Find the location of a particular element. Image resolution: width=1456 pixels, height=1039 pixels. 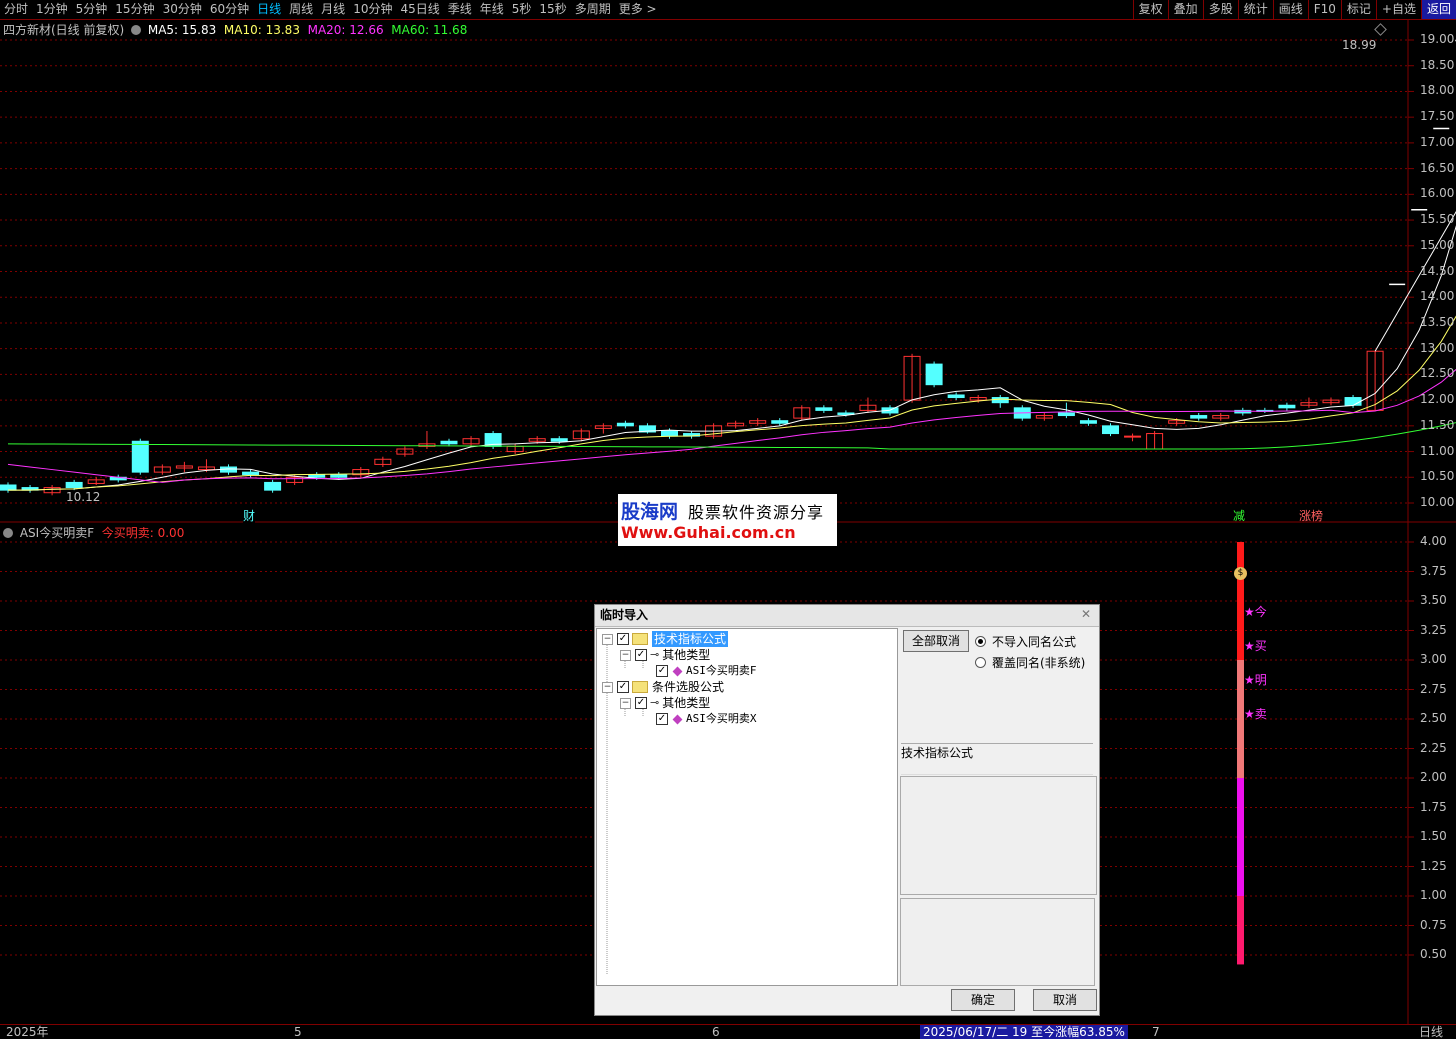

period-mode-label: 日线 is located at coordinates (1431, 1032).